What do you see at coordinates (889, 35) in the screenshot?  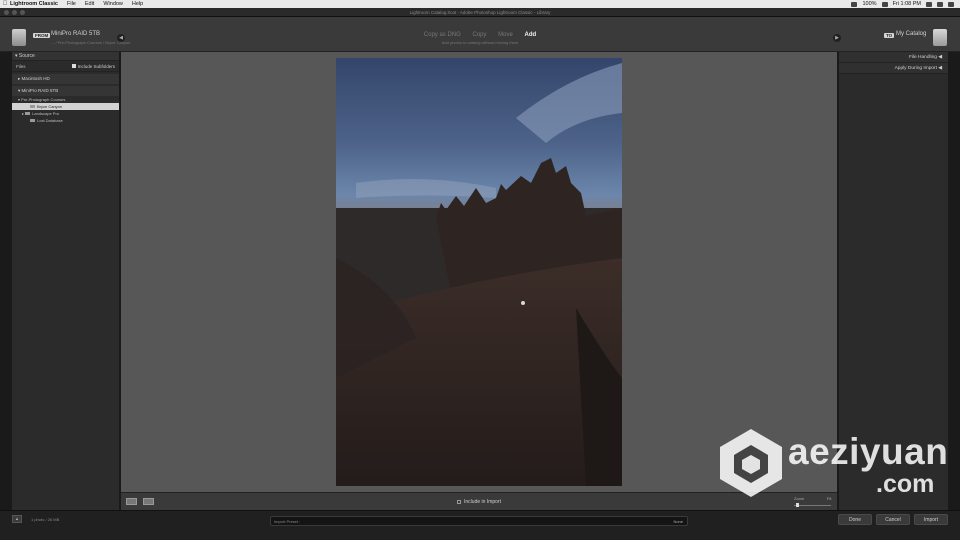 I see `to-badge: TO` at bounding box center [889, 35].